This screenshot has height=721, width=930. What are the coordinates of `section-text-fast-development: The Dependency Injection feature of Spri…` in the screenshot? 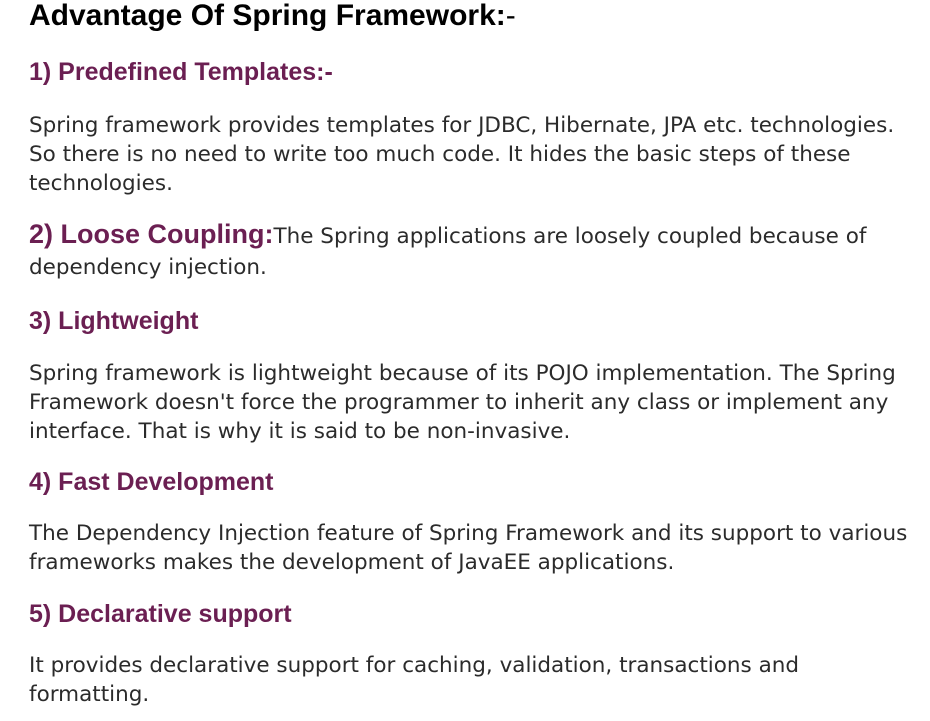 It's located at (468, 548).